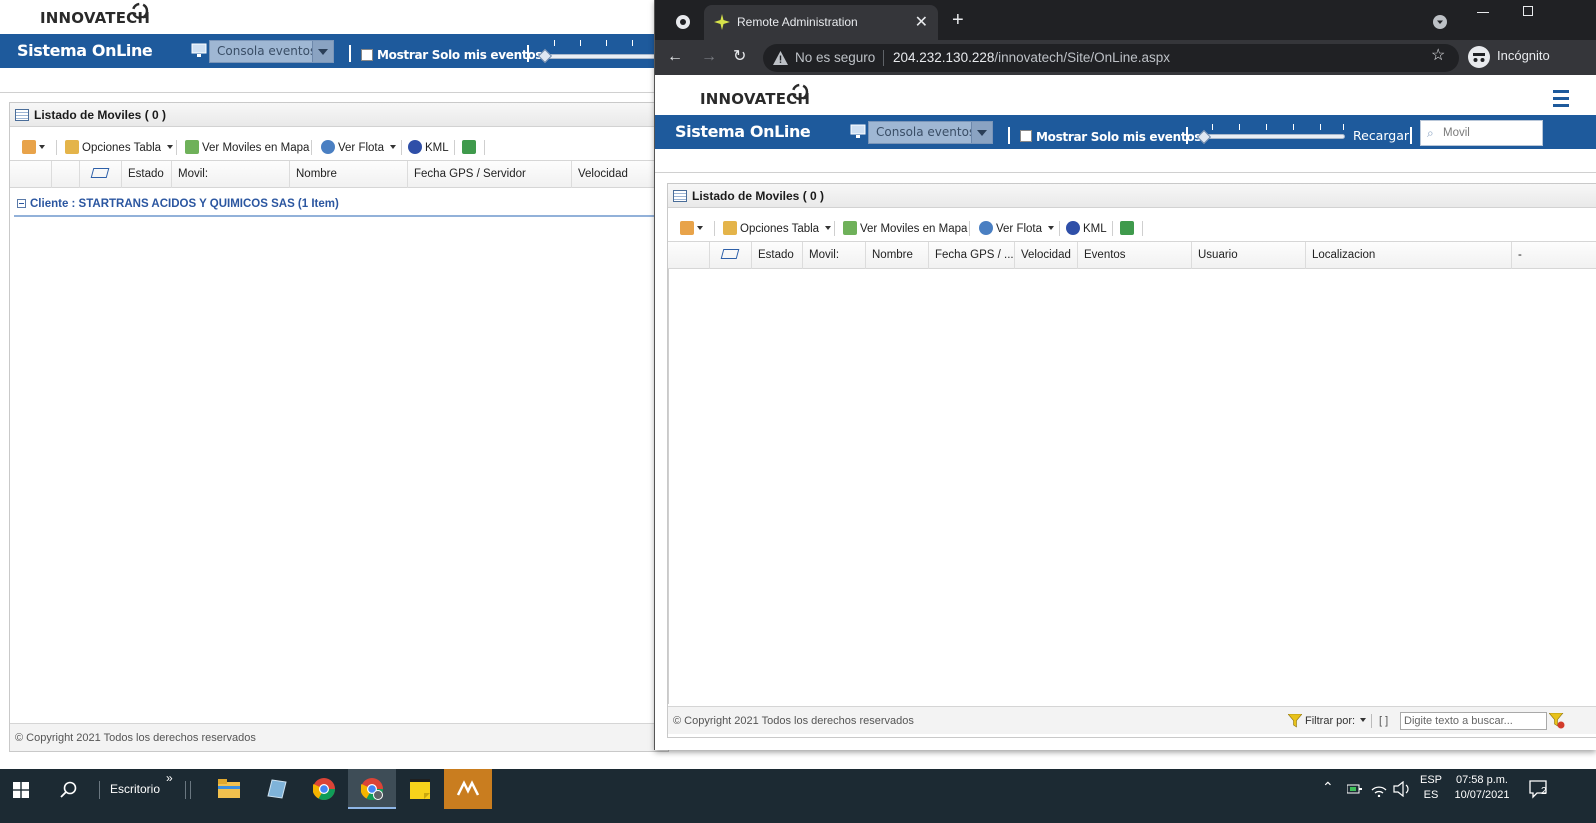  What do you see at coordinates (69, 790) in the screenshot?
I see `search-icon` at bounding box center [69, 790].